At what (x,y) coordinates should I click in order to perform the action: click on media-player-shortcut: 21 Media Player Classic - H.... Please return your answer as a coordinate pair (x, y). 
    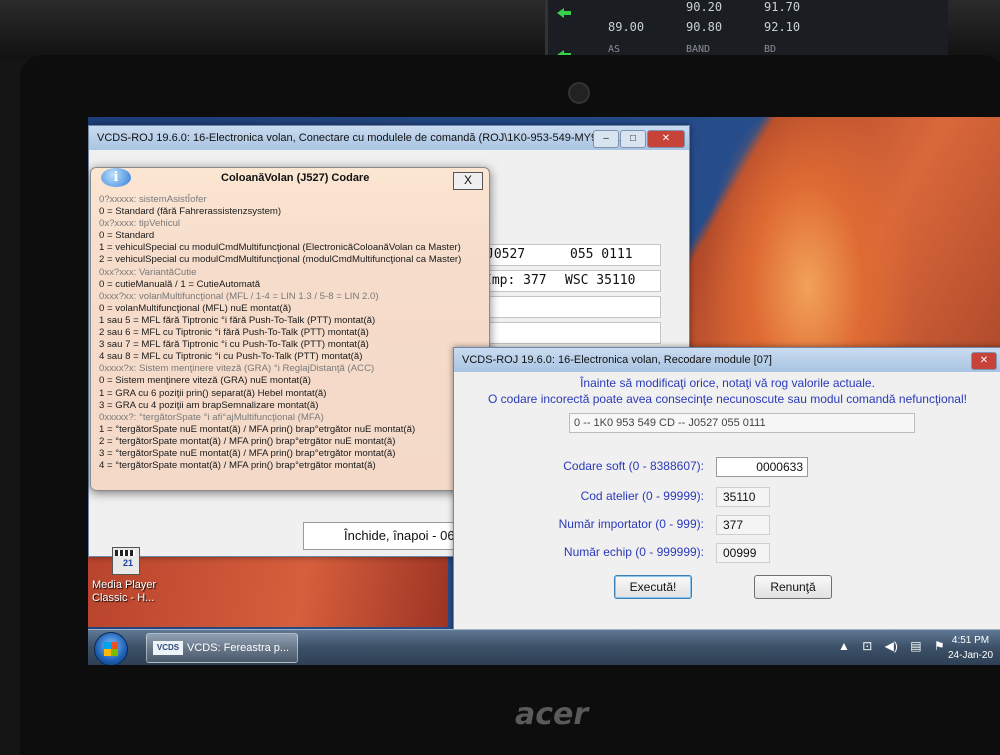
    Looking at the image, I should click on (132, 576).